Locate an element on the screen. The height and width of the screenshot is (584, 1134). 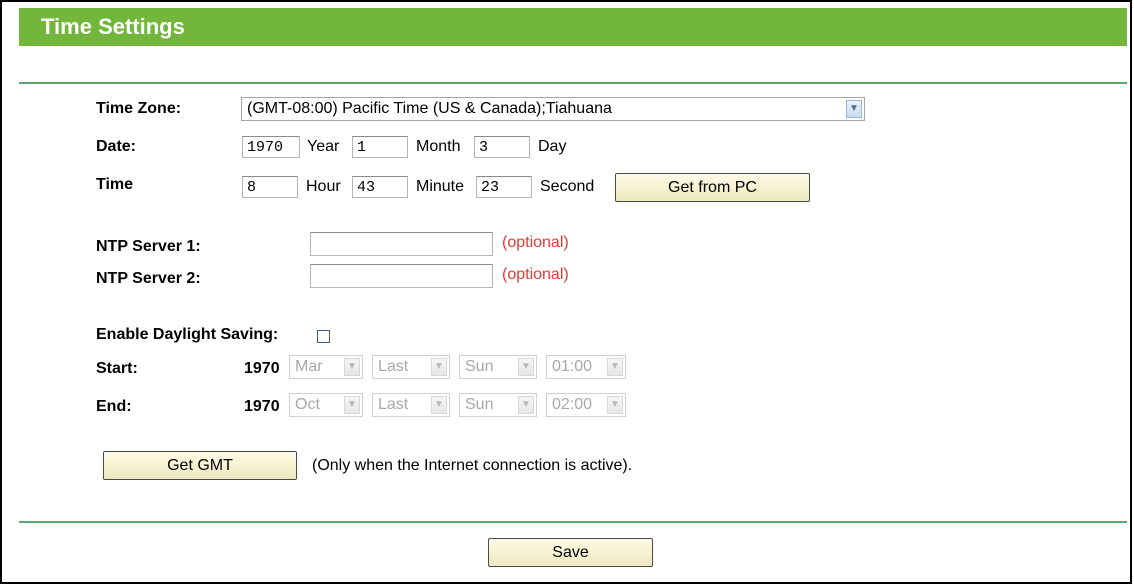
hour-input is located at coordinates (270, 187).